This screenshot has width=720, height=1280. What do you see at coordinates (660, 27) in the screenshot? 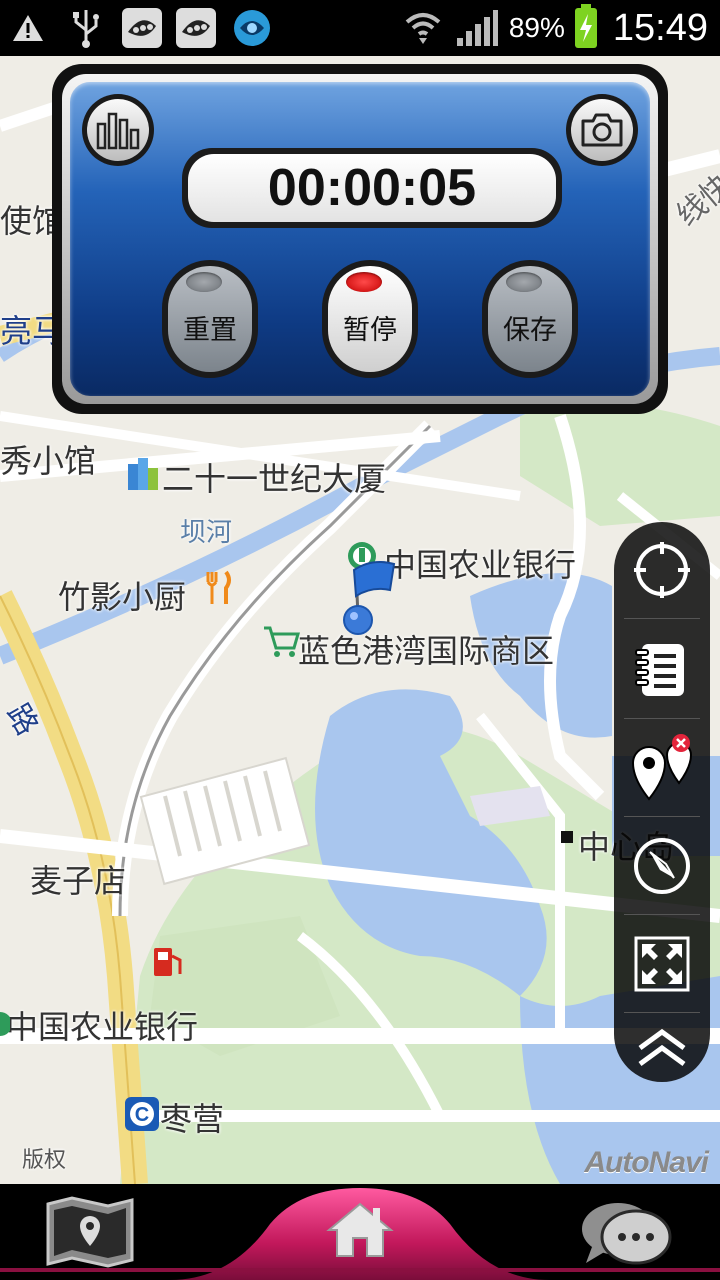
I see `clock: 15:49` at bounding box center [660, 27].